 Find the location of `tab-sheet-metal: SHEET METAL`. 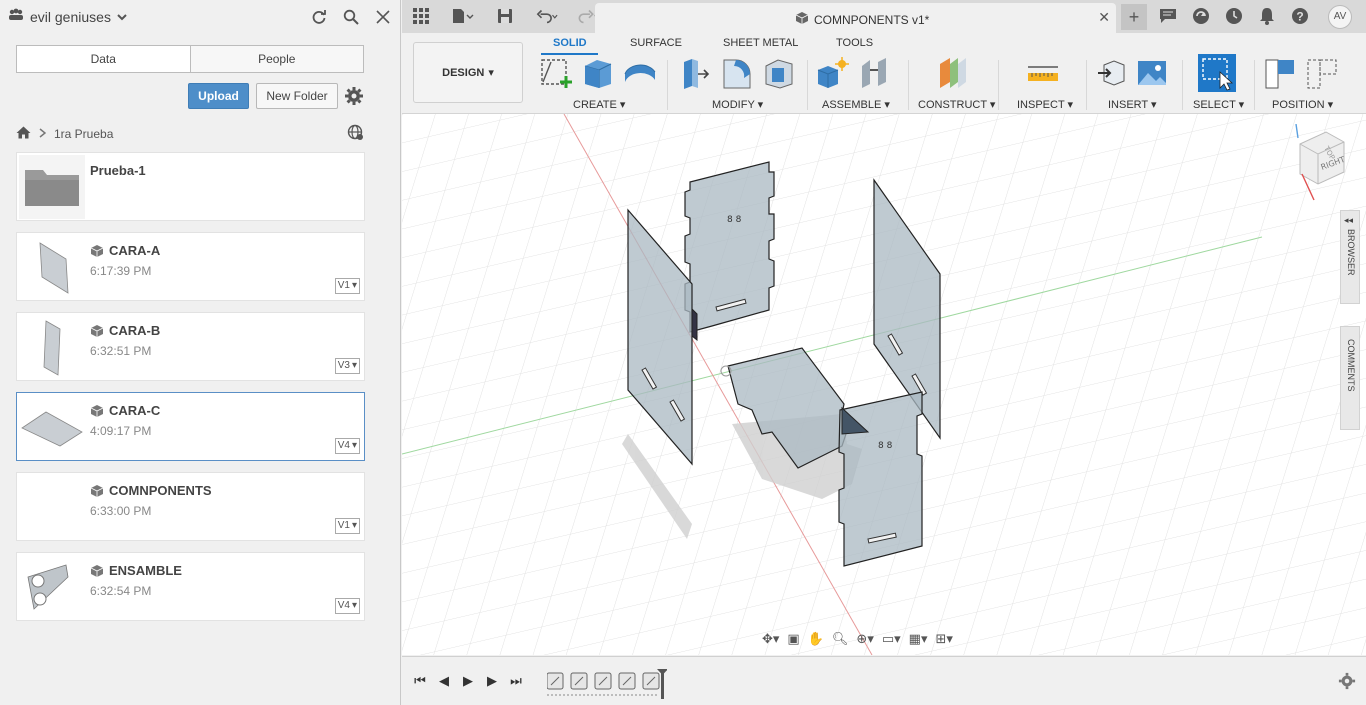

tab-sheet-metal: SHEET METAL is located at coordinates (760, 43).